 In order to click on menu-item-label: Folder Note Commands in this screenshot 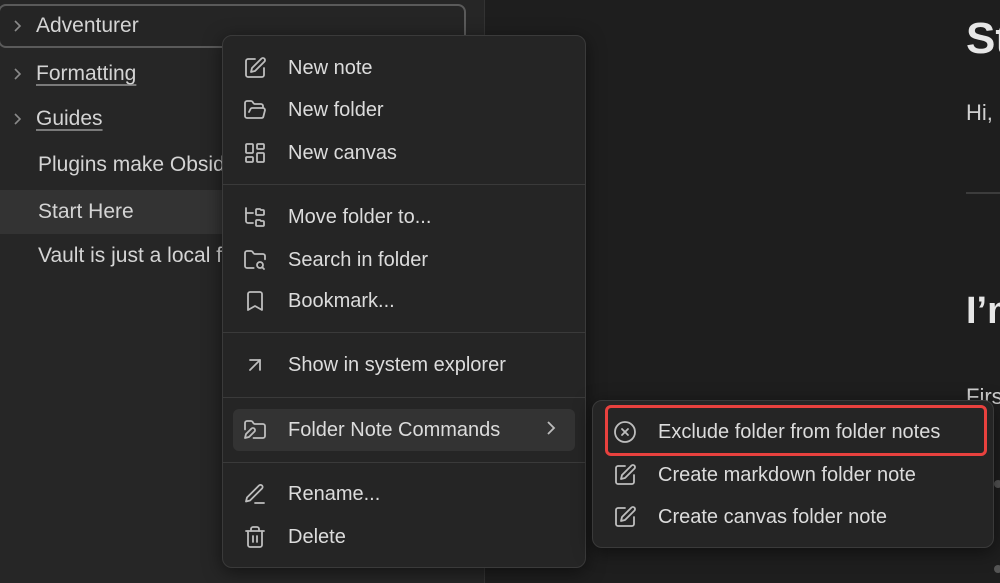, I will do `click(394, 429)`.